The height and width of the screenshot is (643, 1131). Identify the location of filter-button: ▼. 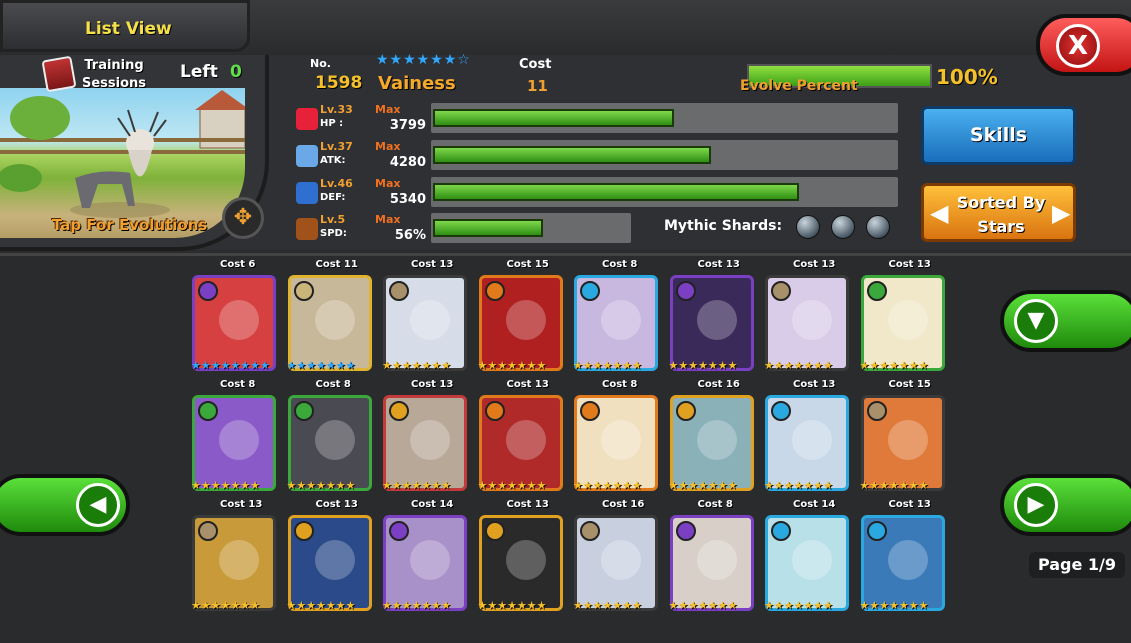
(1065, 321).